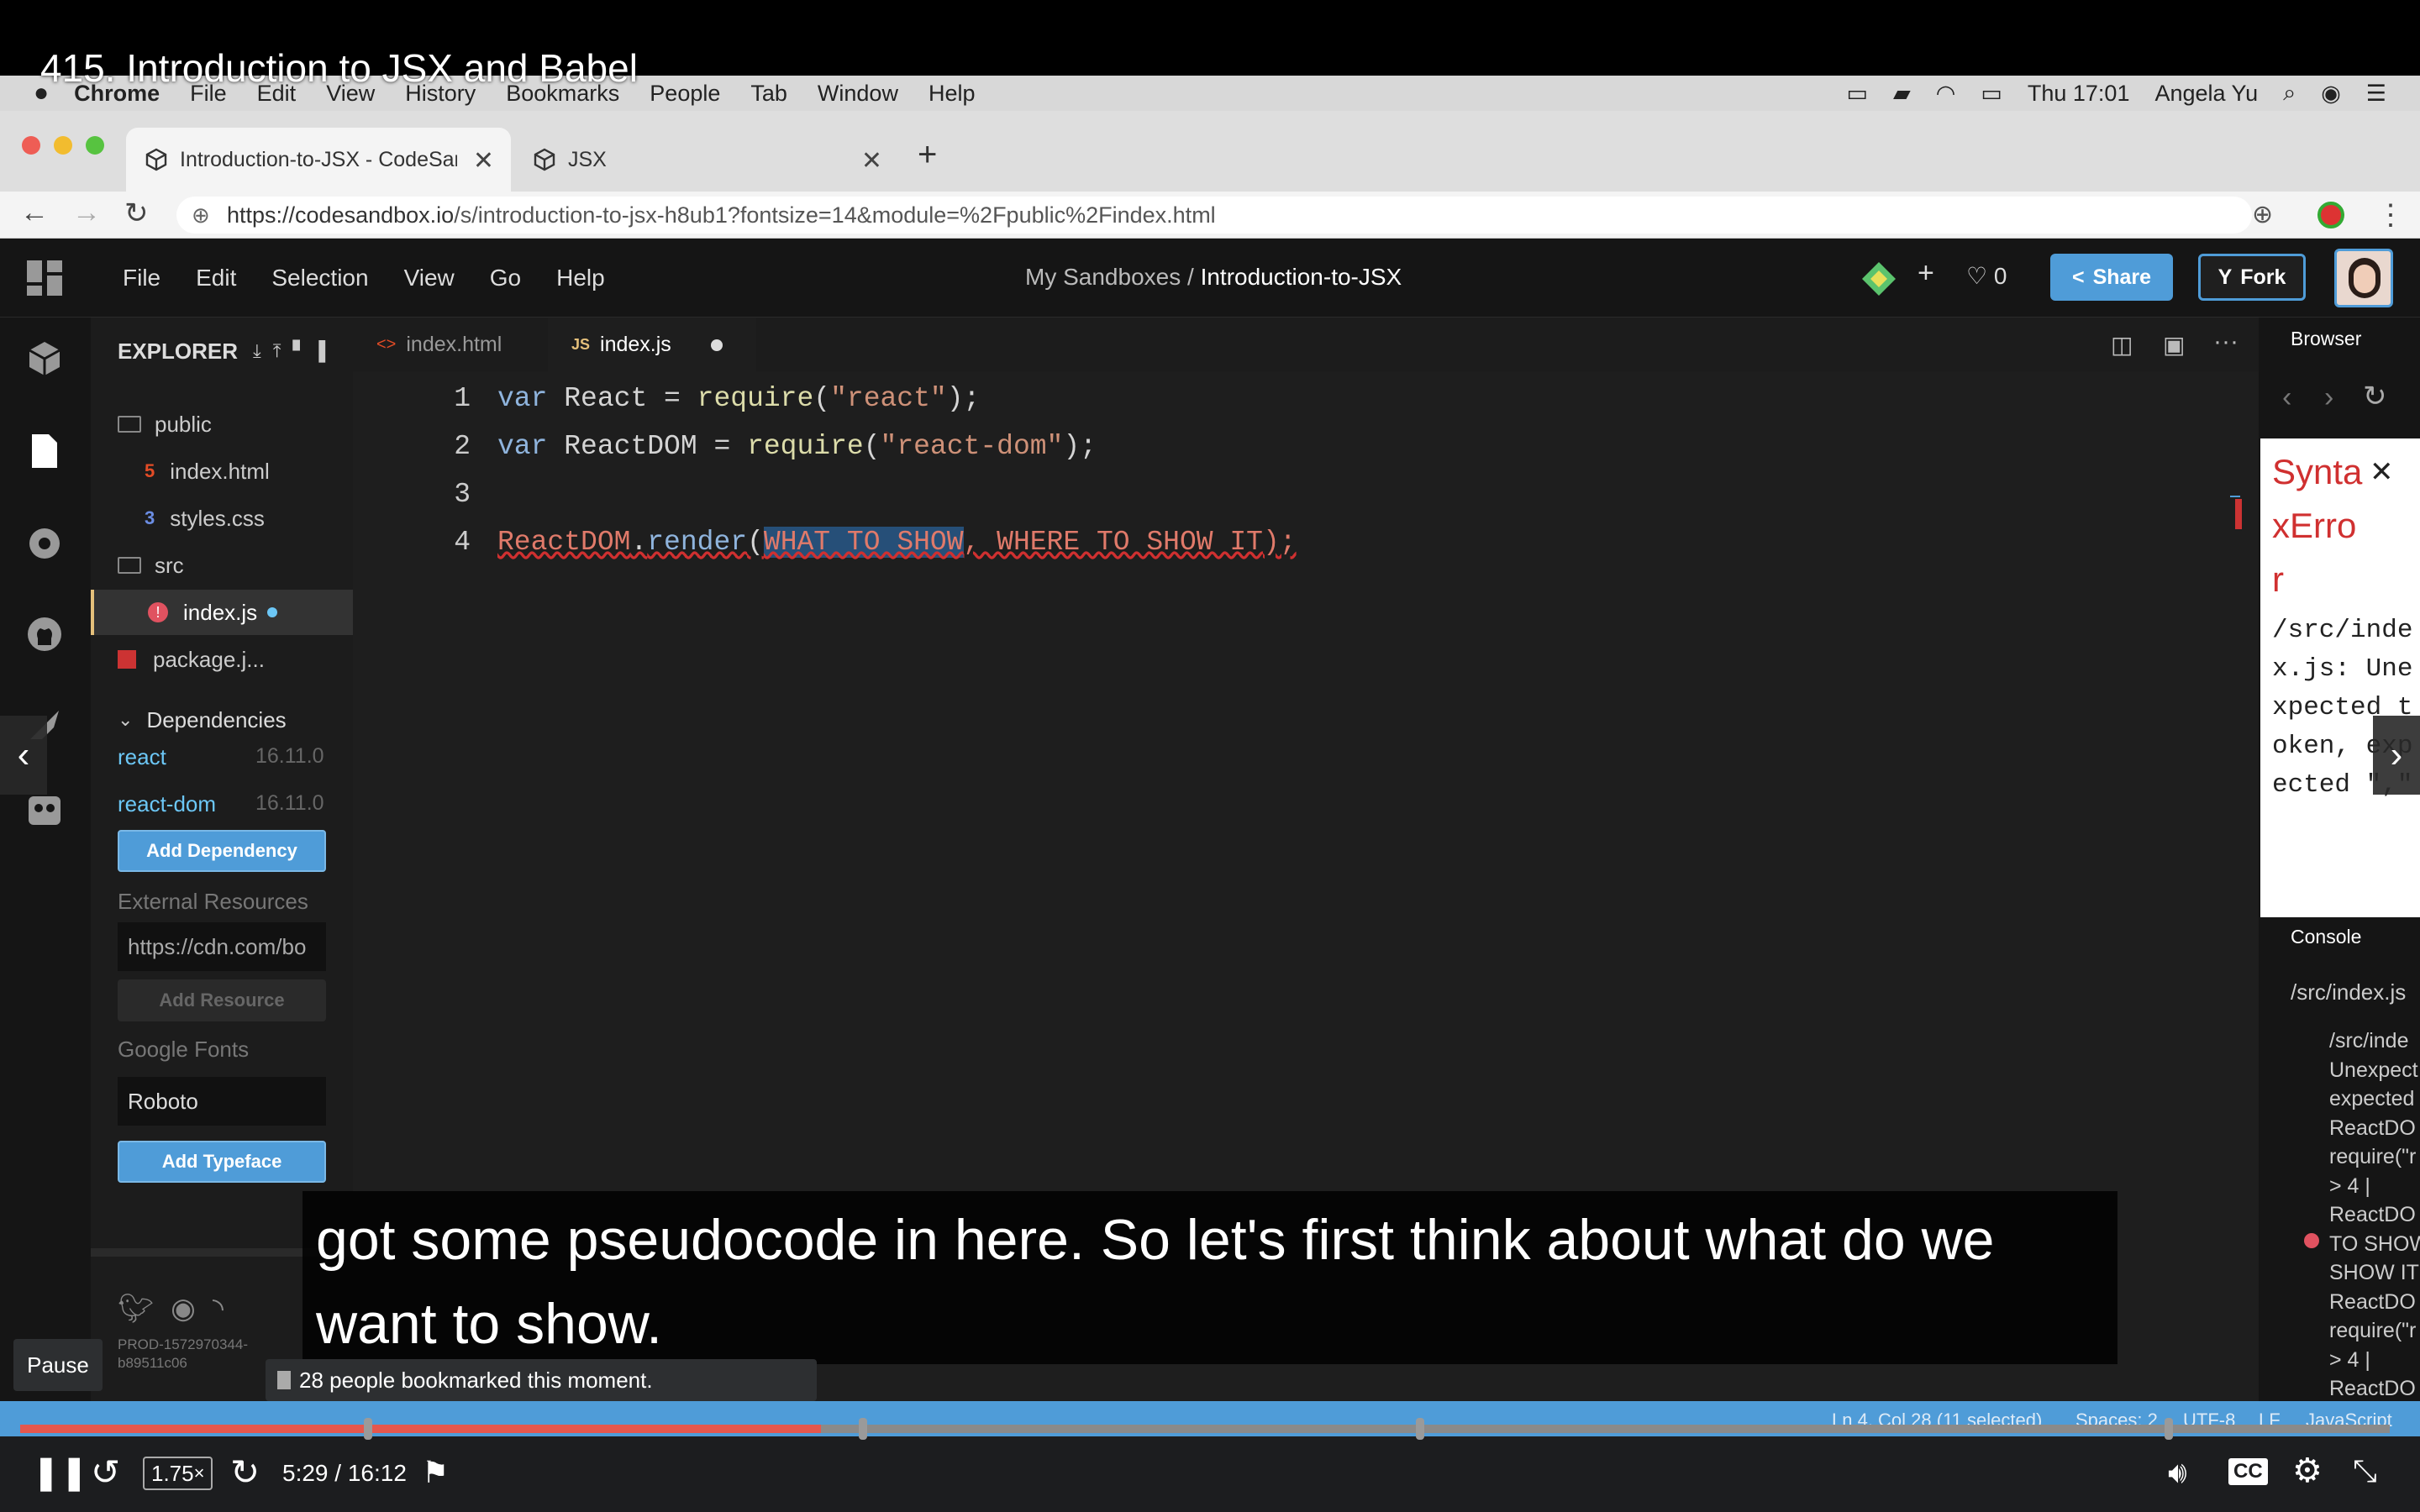  Describe the element at coordinates (581, 278) in the screenshot. I see `csb-menu-help: Help` at that location.